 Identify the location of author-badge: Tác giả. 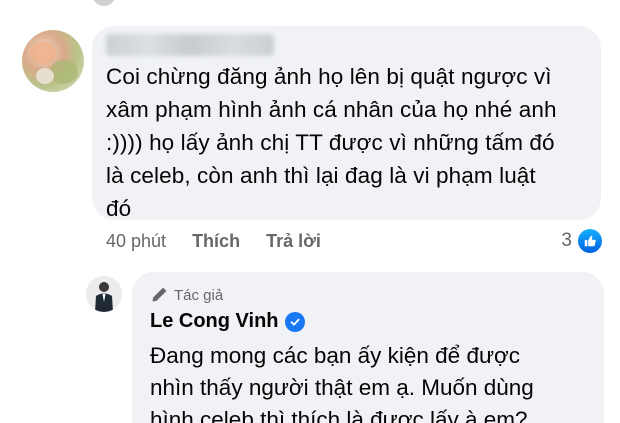
(186, 295).